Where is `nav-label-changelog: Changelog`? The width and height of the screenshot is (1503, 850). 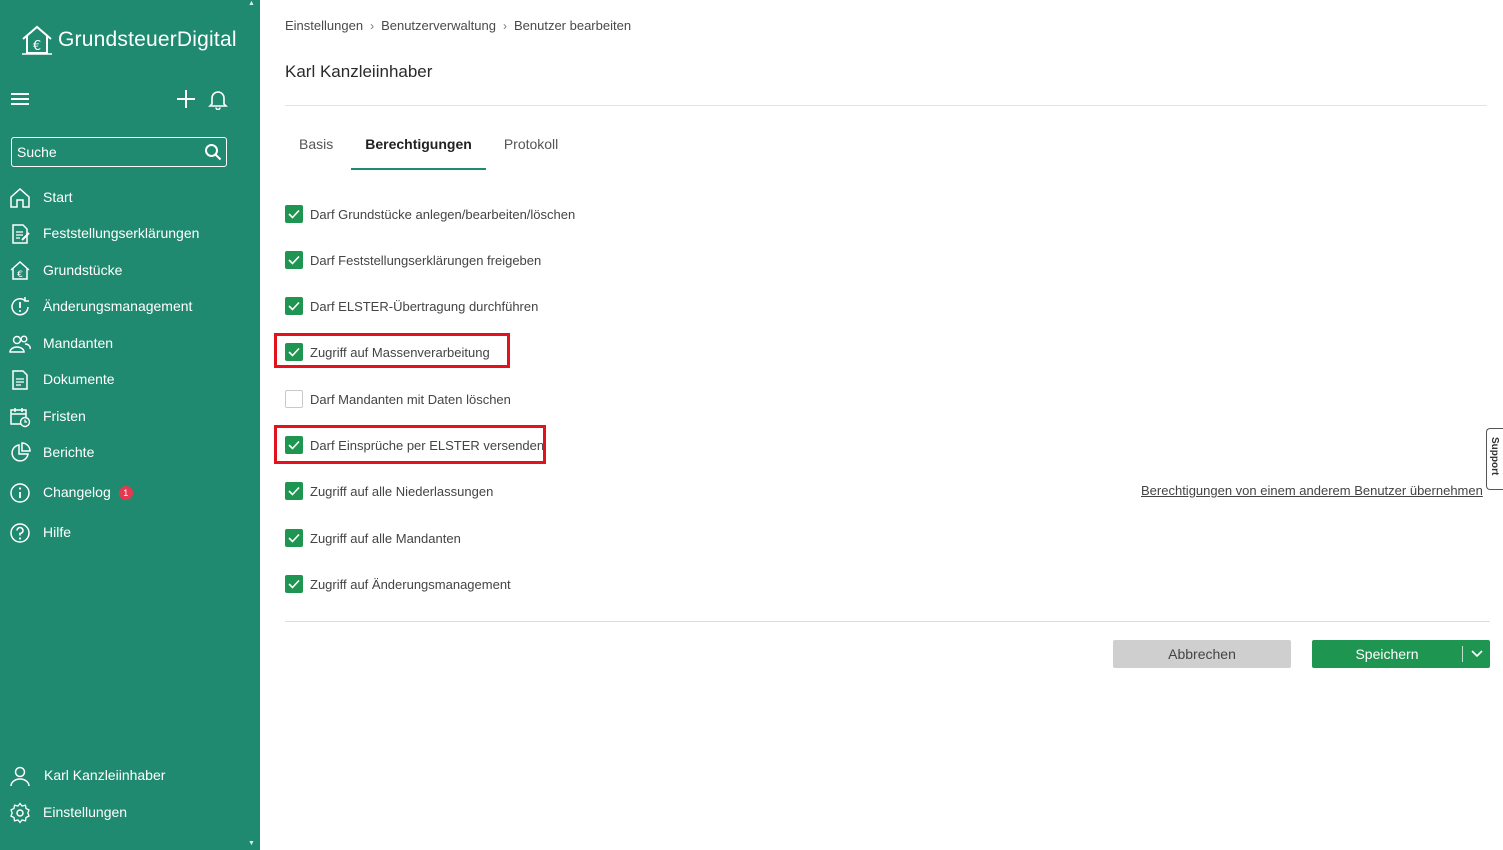
nav-label-changelog: Changelog is located at coordinates (77, 492).